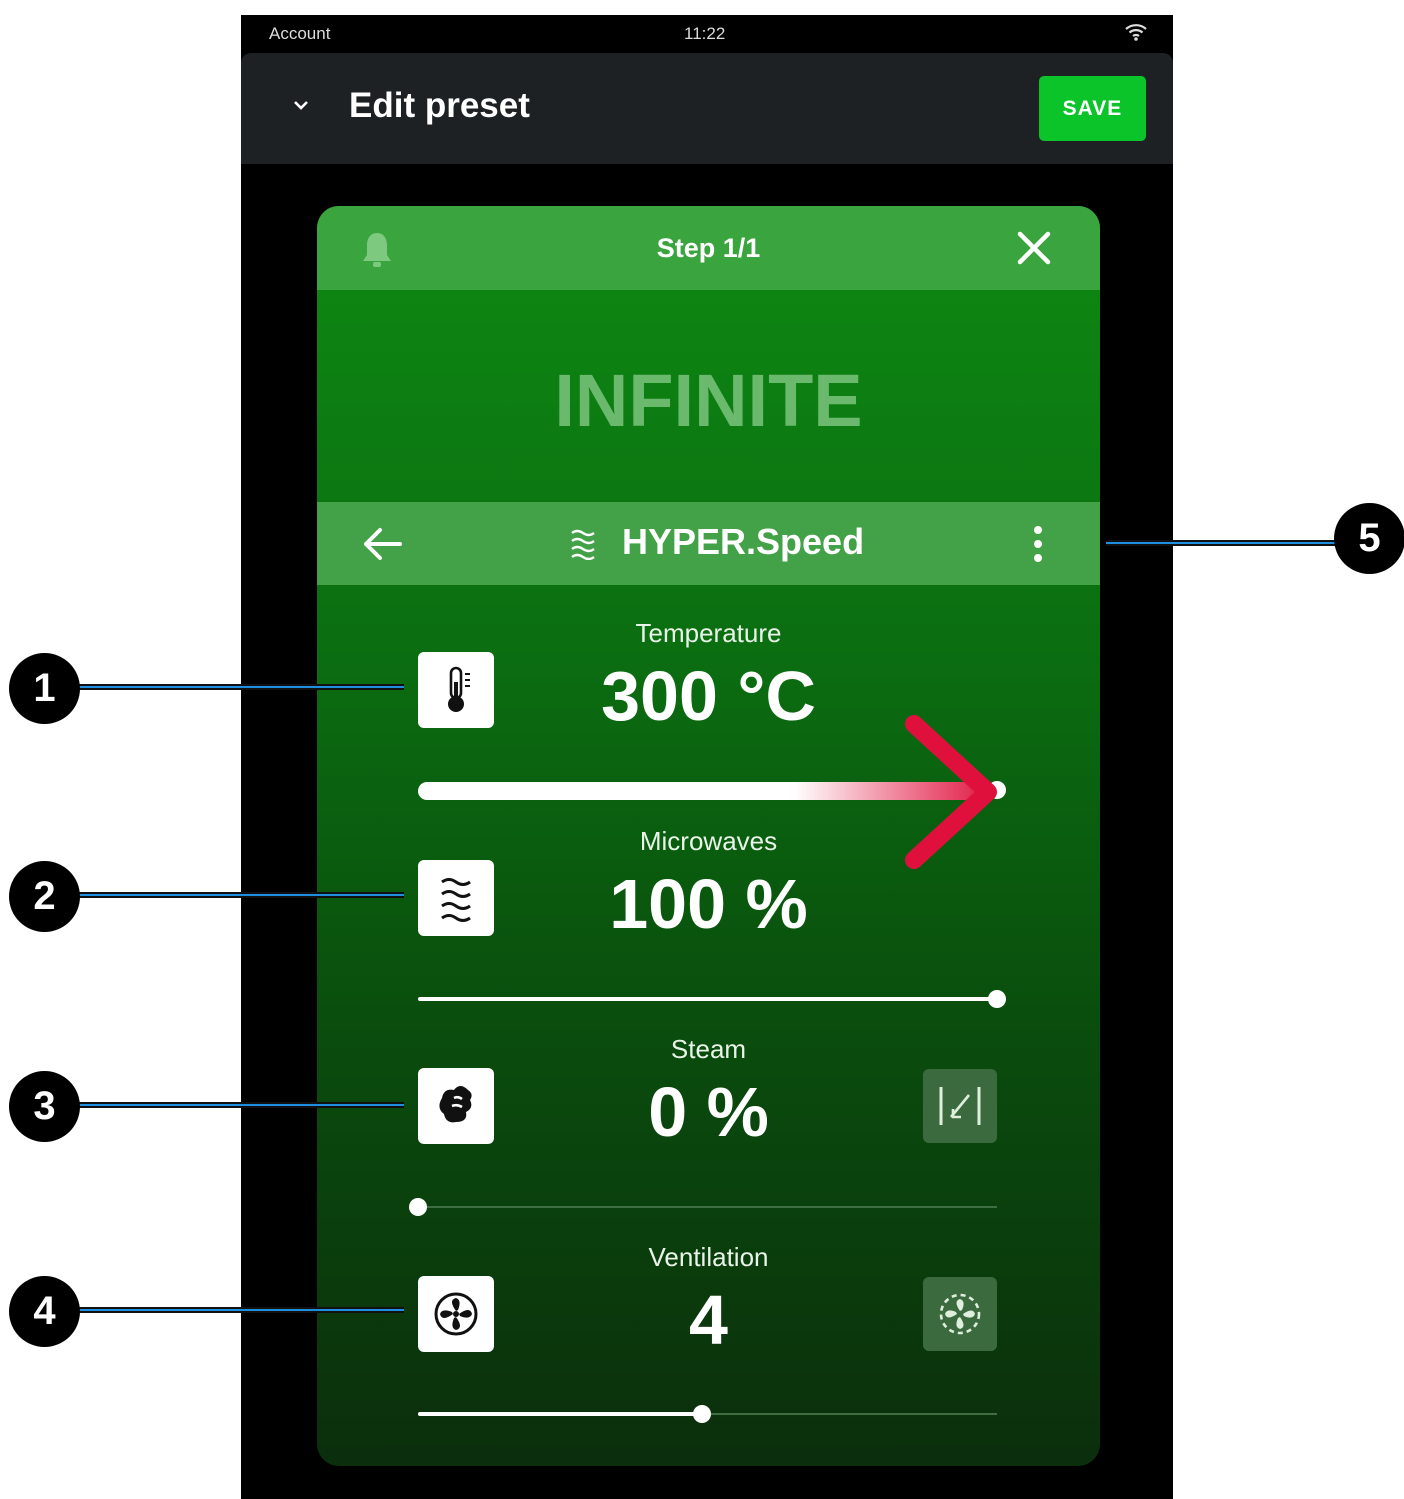 The image size is (1404, 1499). Describe the element at coordinates (583, 545) in the screenshot. I see `microwave-waves-icon` at that location.